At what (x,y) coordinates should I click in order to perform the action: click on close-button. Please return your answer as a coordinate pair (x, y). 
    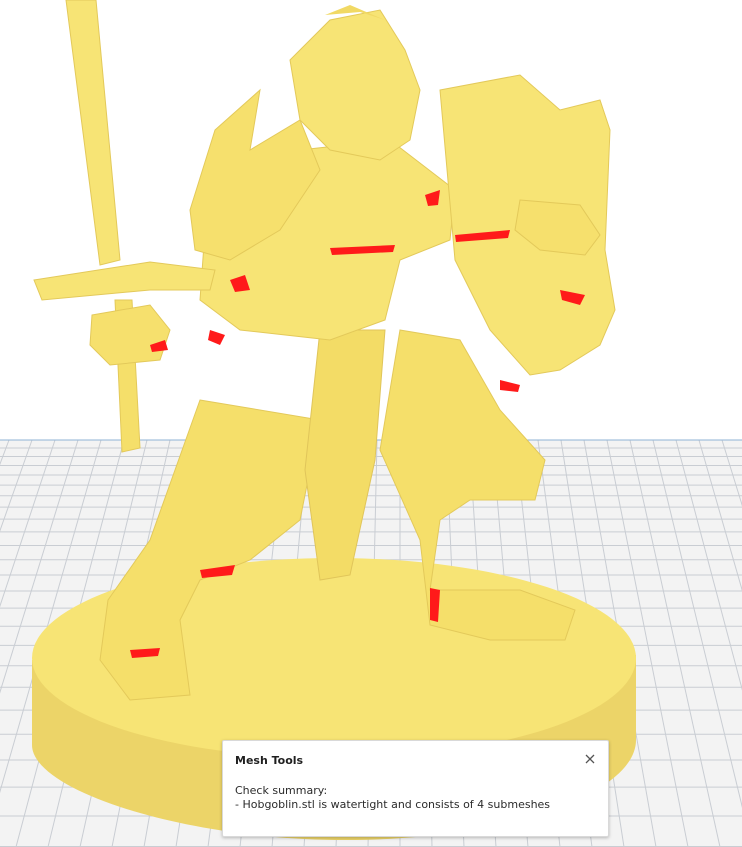
    Looking at the image, I should click on (590, 759).